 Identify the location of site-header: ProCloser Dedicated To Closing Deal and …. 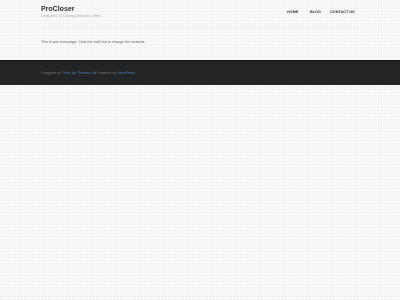
(200, 17).